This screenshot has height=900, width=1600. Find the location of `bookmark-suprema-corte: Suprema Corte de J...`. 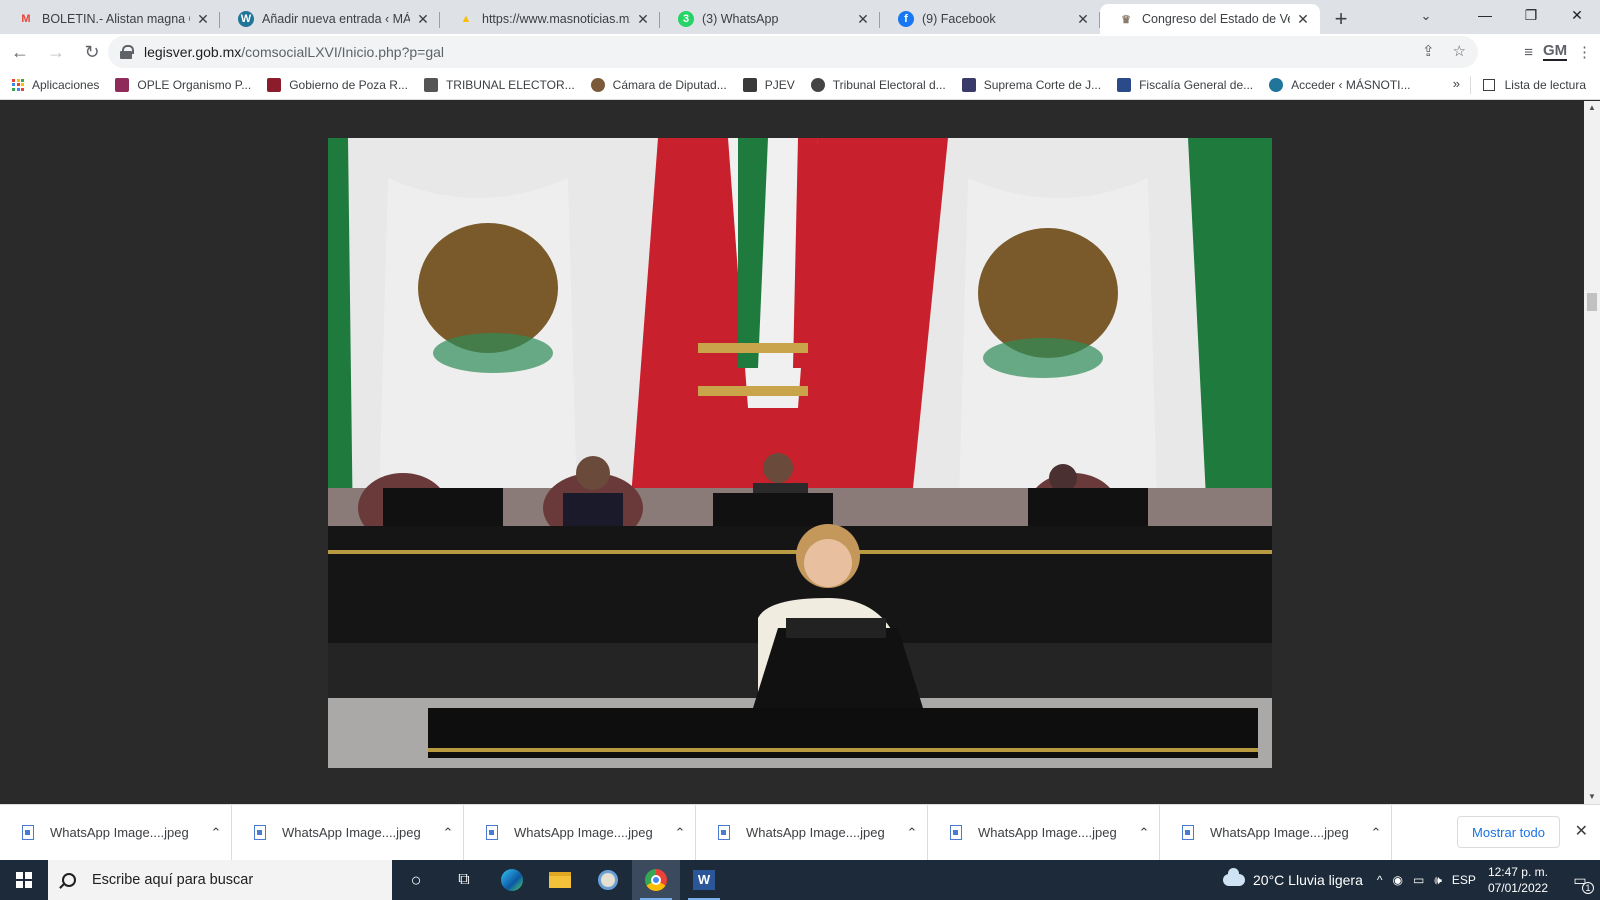

bookmark-suprema-corte: Suprema Corte de J... is located at coordinates (1031, 84).